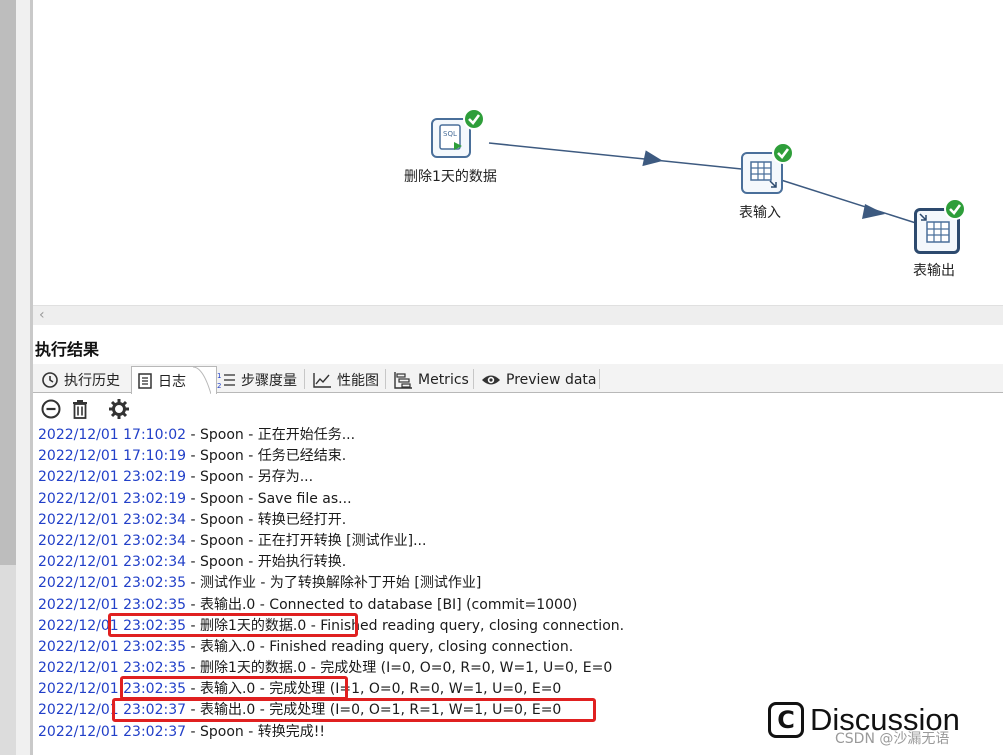 This screenshot has width=1003, height=755. I want to click on log-timestamp: 2022/12/01 17:10:02, so click(112, 435).